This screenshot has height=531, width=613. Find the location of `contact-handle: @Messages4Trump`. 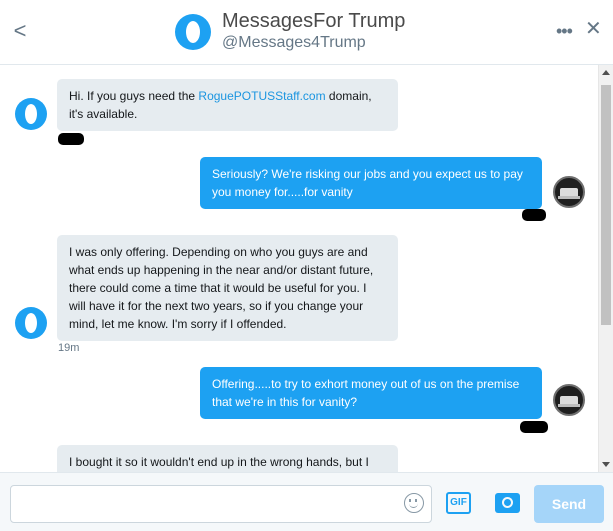

contact-handle: @Messages4Trump is located at coordinates (294, 43).